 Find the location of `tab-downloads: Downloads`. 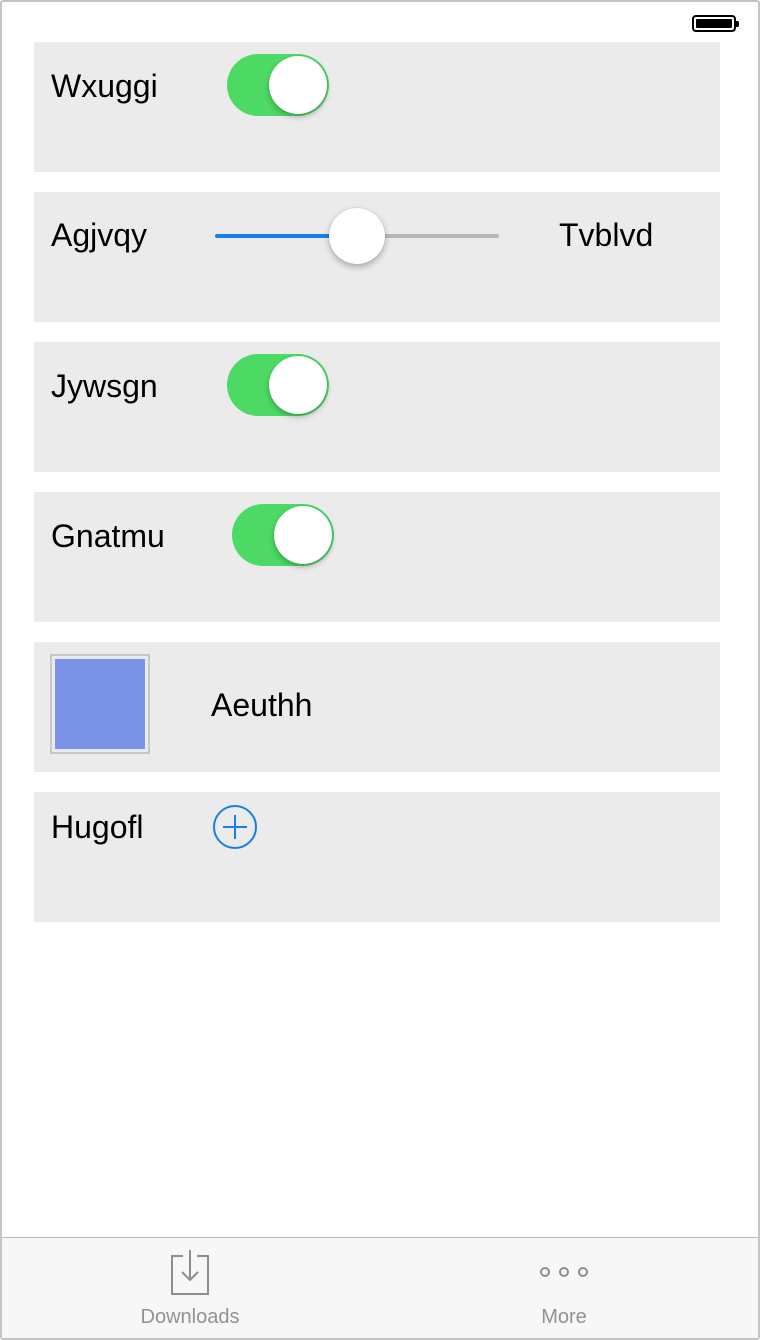

tab-downloads: Downloads is located at coordinates (190, 1288).